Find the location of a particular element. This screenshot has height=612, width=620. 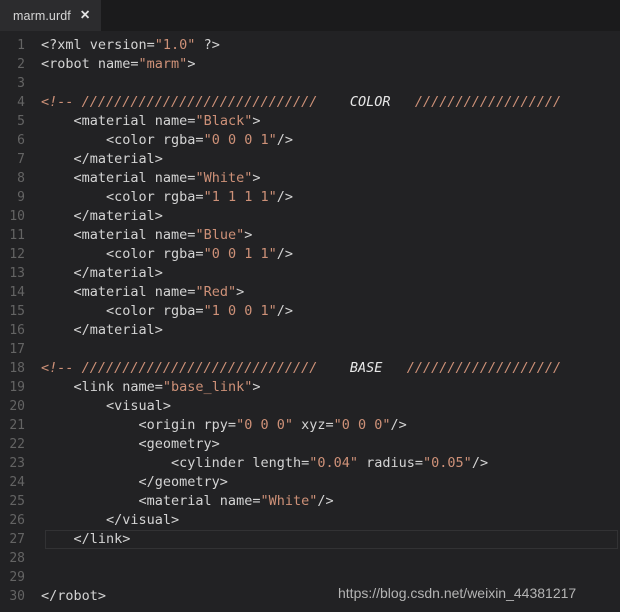

code-line: 17 is located at coordinates (310, 349).